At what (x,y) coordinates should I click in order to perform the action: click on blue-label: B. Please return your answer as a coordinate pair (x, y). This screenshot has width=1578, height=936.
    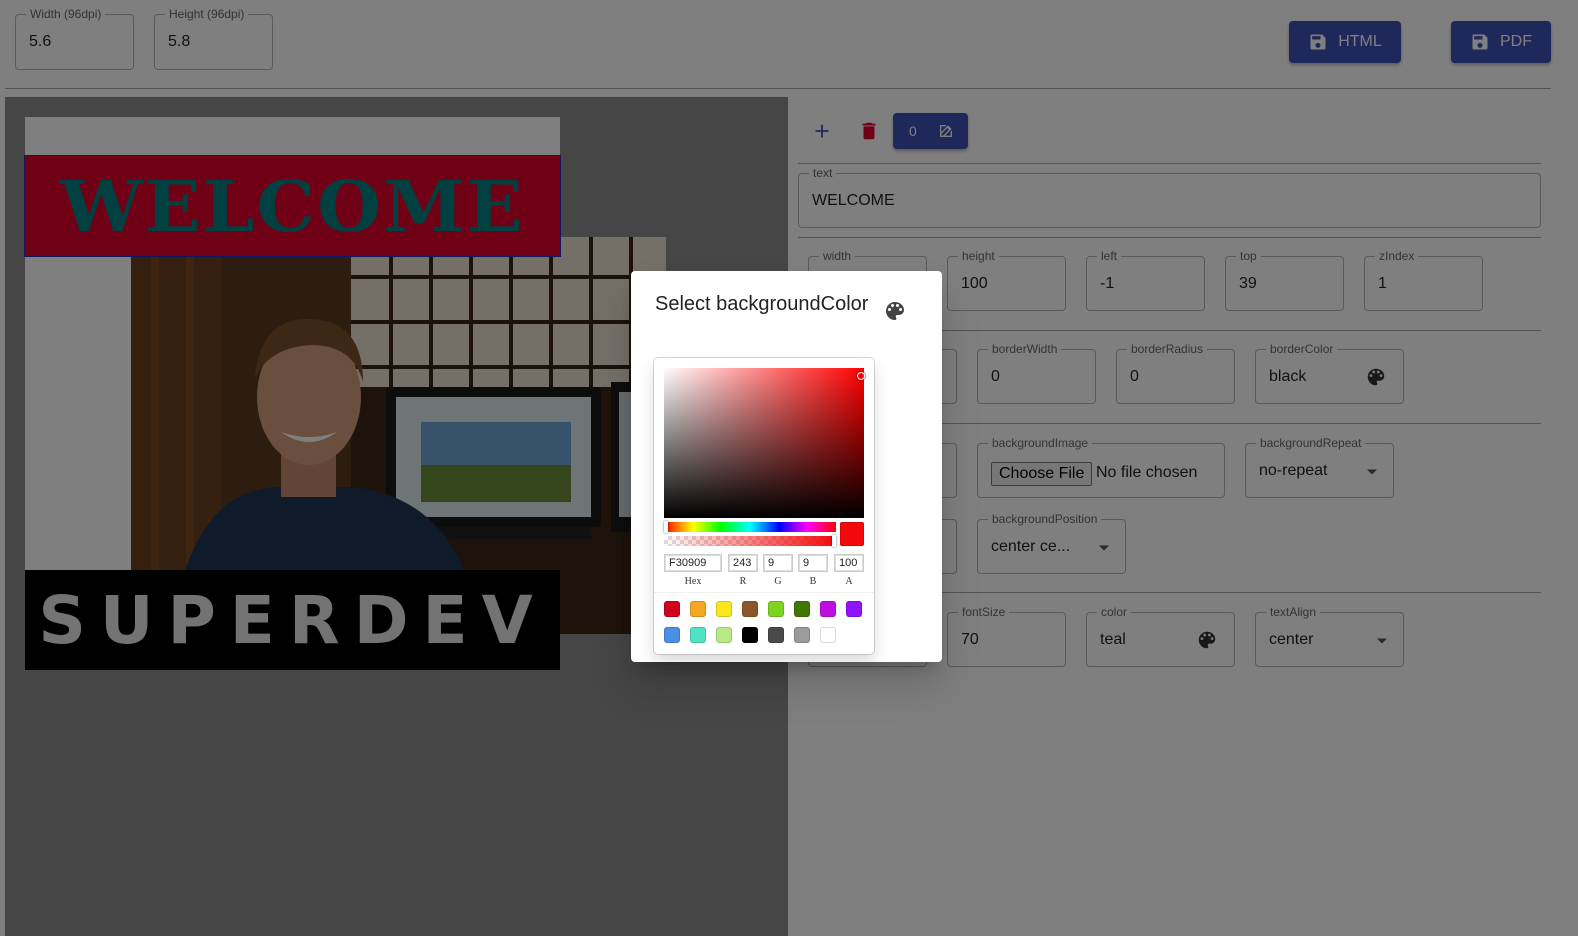
    Looking at the image, I should click on (813, 581).